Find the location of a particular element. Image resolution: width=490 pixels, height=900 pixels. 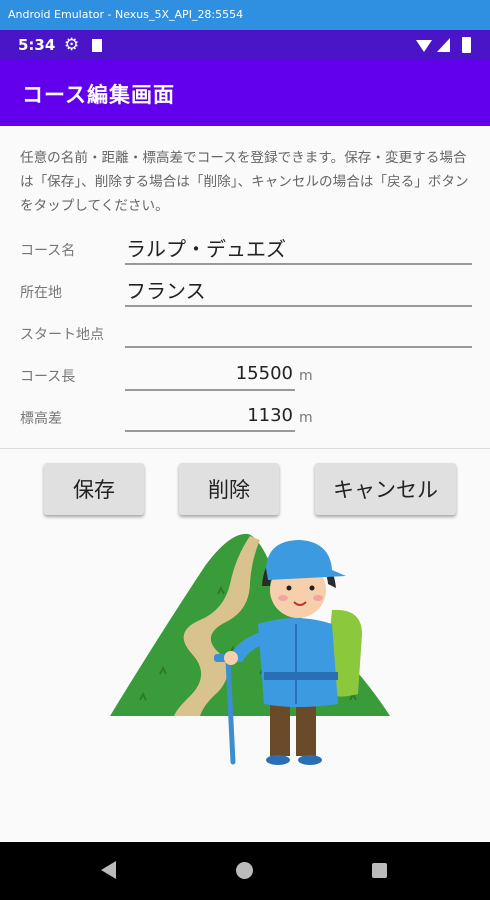

location-input: フランス is located at coordinates (166, 289).